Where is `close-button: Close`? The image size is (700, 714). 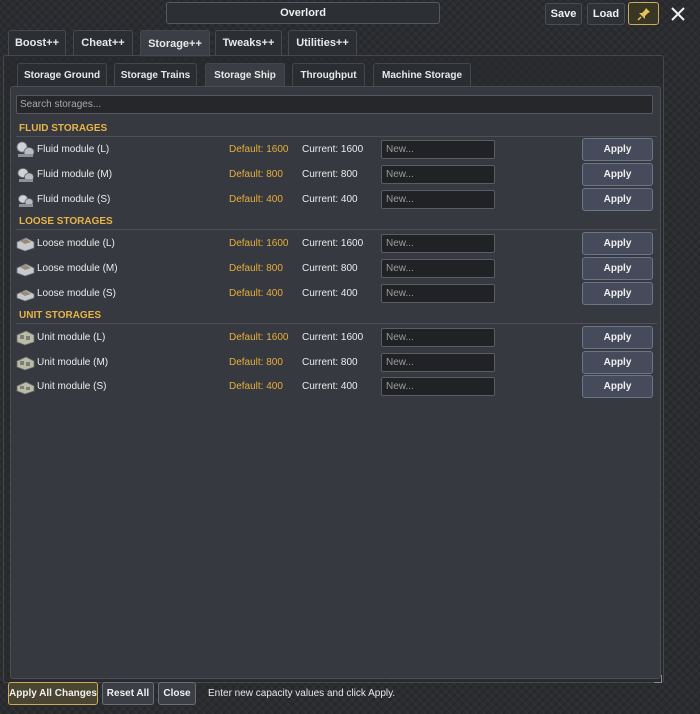 close-button: Close is located at coordinates (177, 693).